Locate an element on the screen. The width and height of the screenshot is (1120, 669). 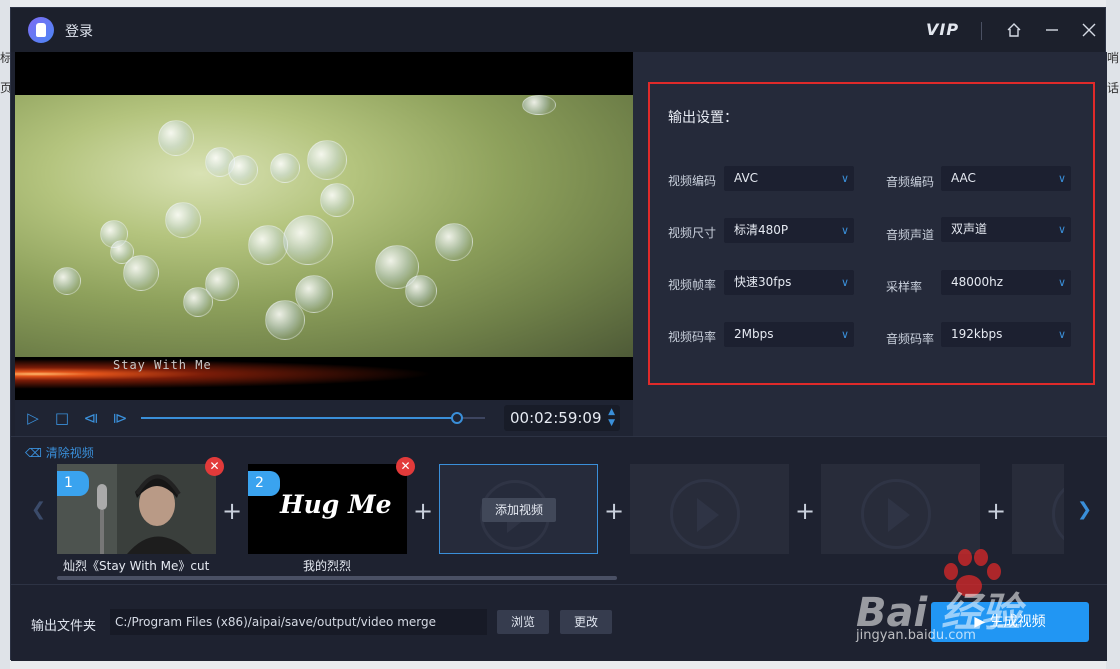
change-button: 更改 is located at coordinates (586, 622).